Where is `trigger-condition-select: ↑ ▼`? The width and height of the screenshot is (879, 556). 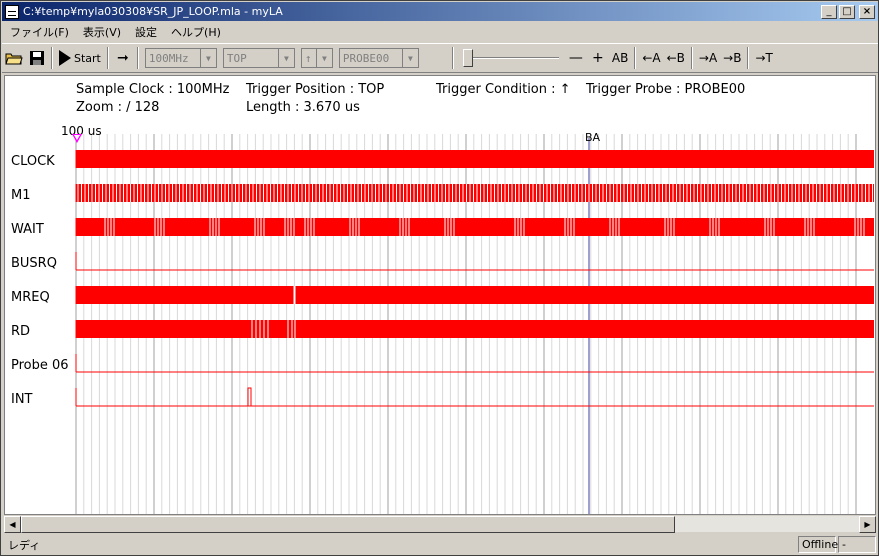
trigger-condition-select: ↑ ▼ is located at coordinates (316, 58).